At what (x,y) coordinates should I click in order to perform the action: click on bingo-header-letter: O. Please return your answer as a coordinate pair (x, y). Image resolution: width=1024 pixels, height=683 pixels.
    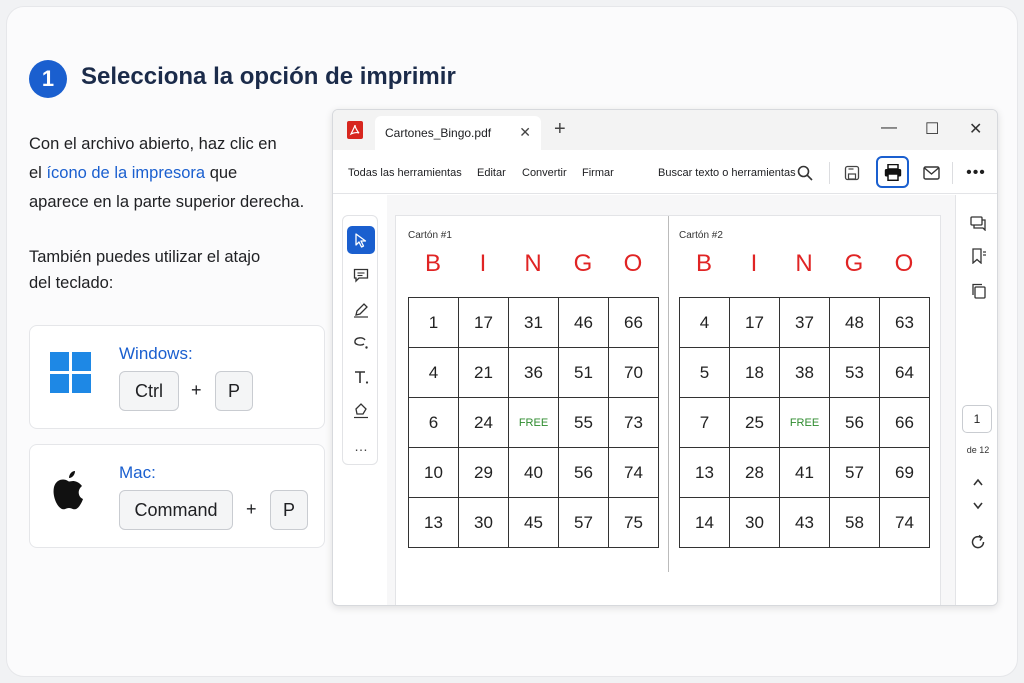
    Looking at the image, I should click on (633, 263).